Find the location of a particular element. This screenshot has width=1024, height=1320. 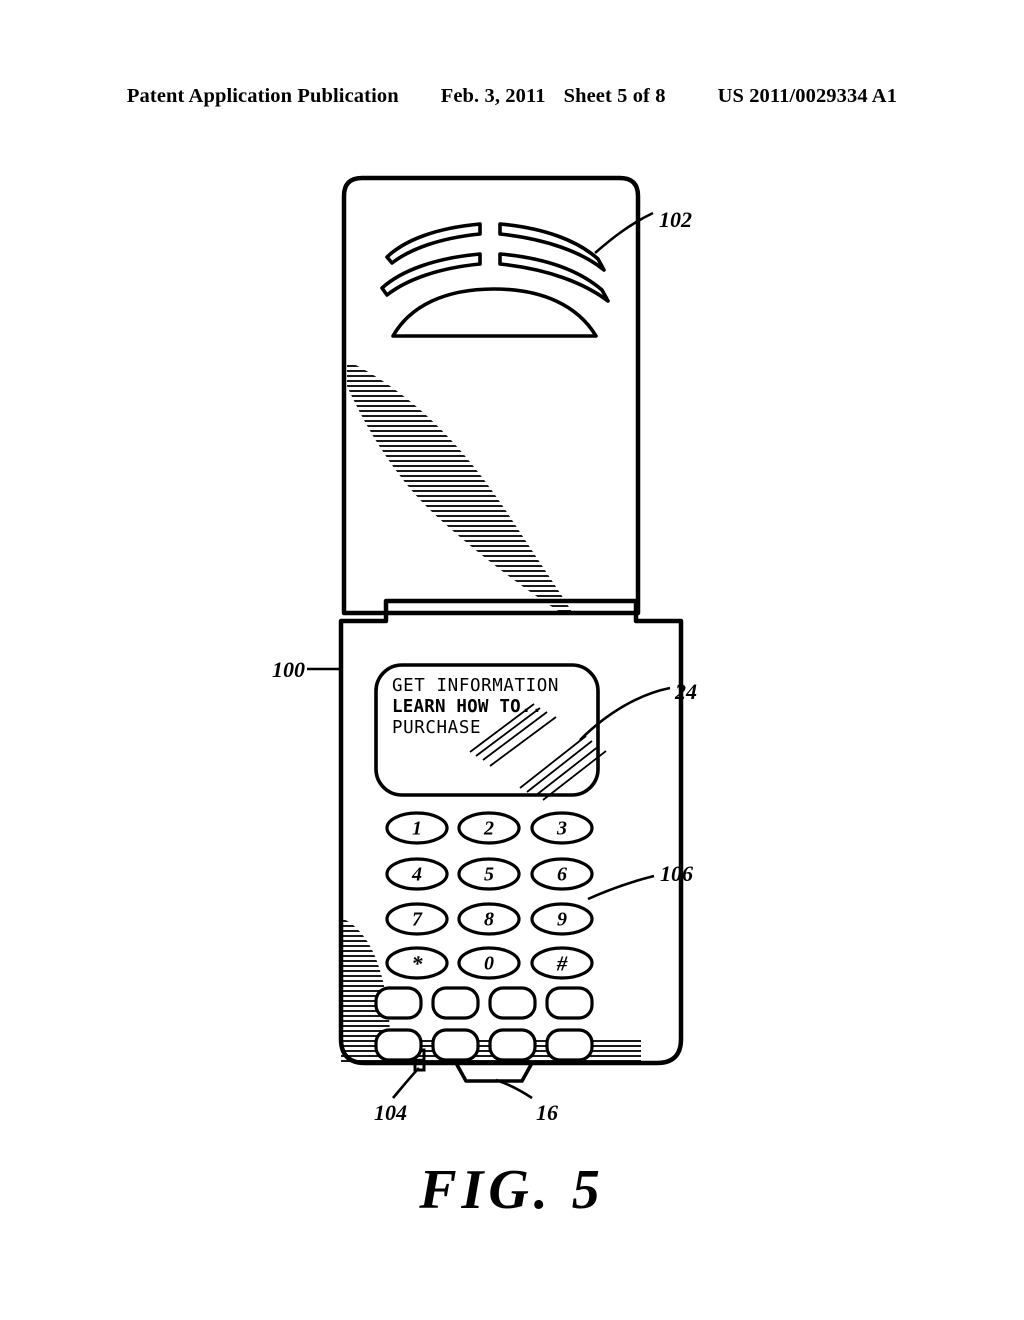

keypad-key-label-3: 3 is located at coordinates (562, 828).